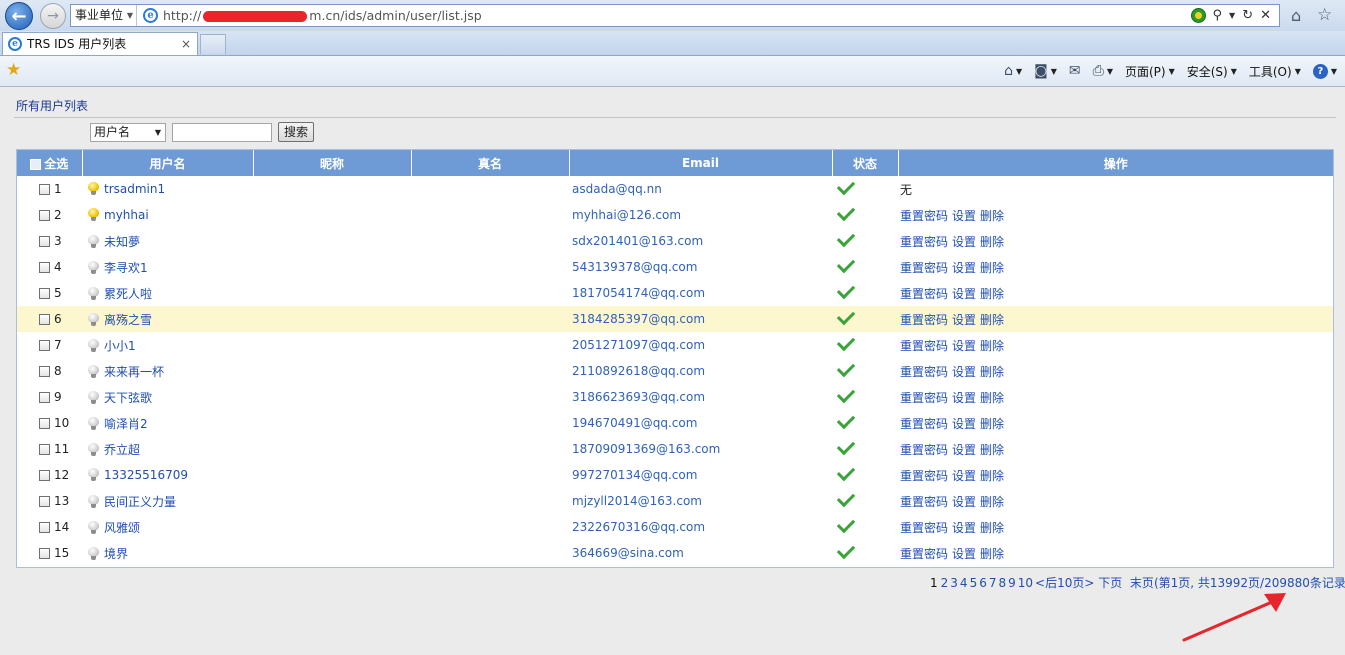 The image size is (1345, 655). I want to click on stop-icon: ✕, so click(1265, 15).